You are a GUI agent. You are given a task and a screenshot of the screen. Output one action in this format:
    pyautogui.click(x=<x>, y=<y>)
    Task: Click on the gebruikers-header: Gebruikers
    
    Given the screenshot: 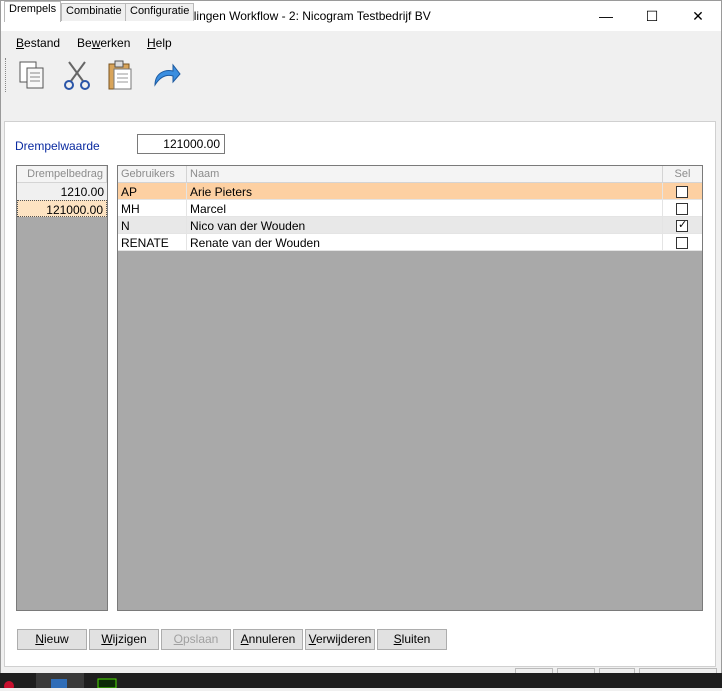 What is the action you would take?
    pyautogui.click(x=152, y=174)
    